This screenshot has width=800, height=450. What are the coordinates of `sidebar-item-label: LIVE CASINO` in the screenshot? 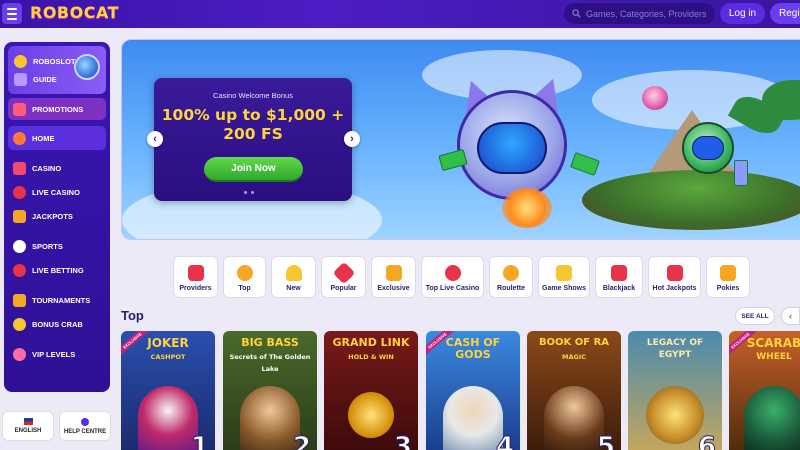 It's located at (56, 192).